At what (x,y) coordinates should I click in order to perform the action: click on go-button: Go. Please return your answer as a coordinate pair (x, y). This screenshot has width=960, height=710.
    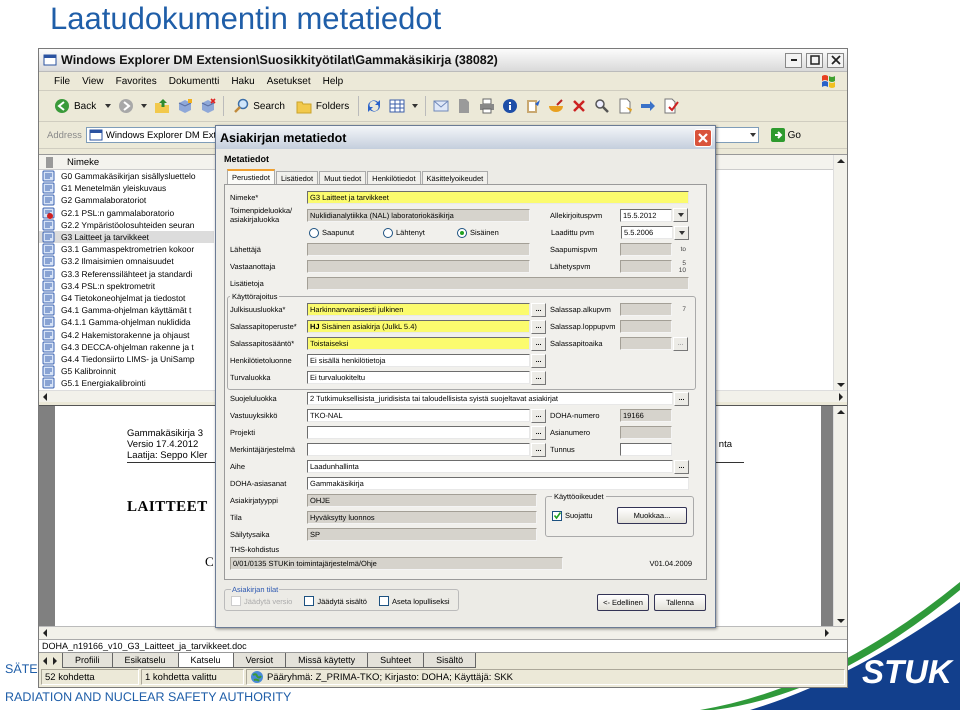
    Looking at the image, I should click on (785, 135).